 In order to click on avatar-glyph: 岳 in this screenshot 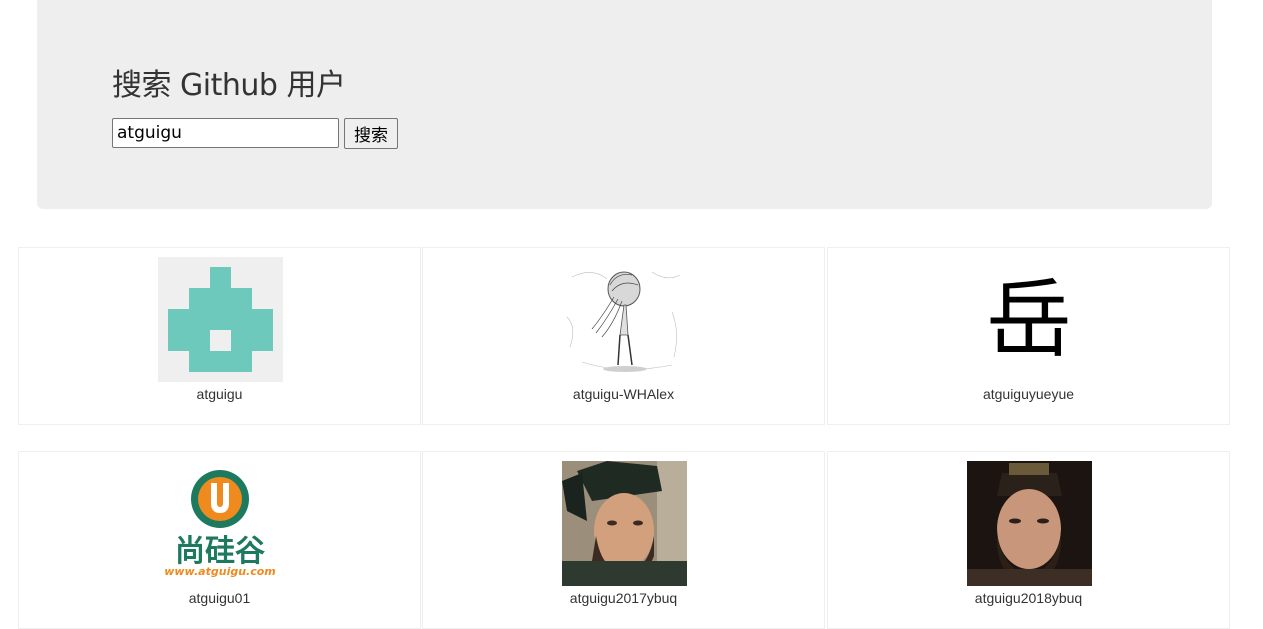, I will do `click(1029, 320)`.